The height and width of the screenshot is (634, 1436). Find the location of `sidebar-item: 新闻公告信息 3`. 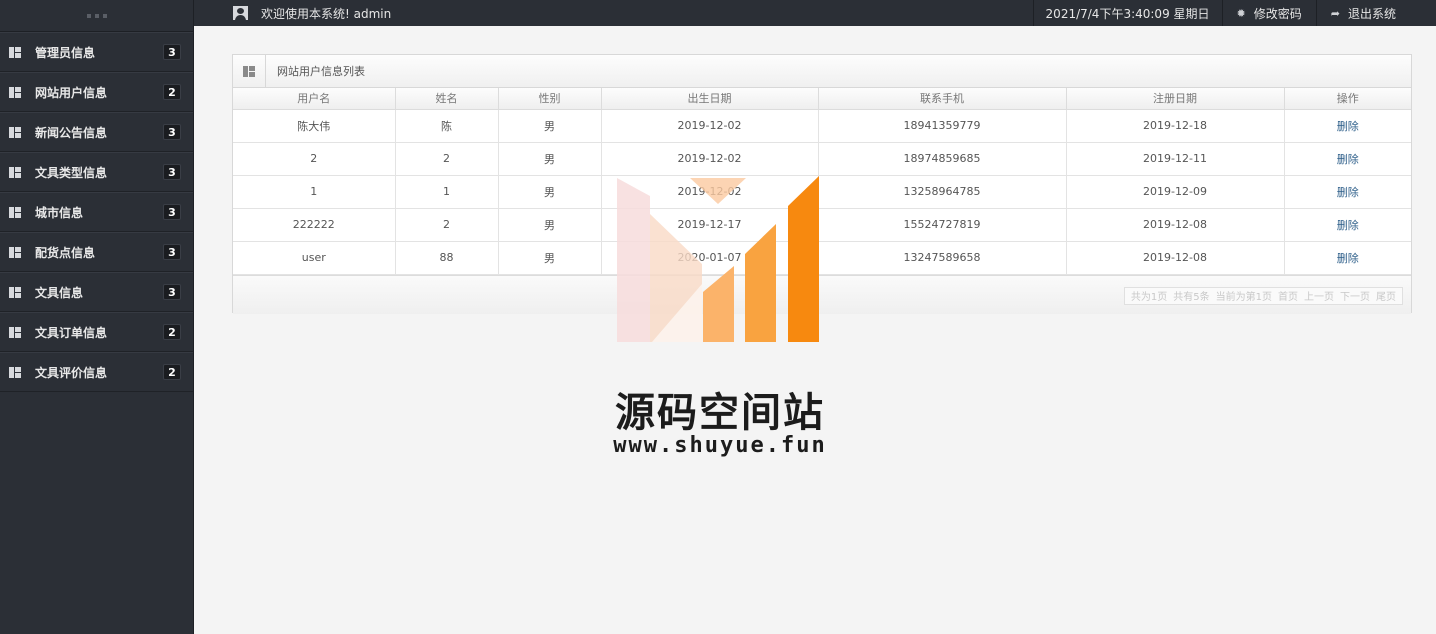

sidebar-item: 新闻公告信息 3 is located at coordinates (96, 132).